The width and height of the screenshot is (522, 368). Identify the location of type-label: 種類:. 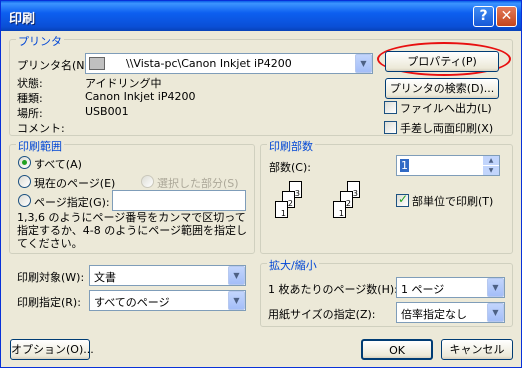
(30, 98).